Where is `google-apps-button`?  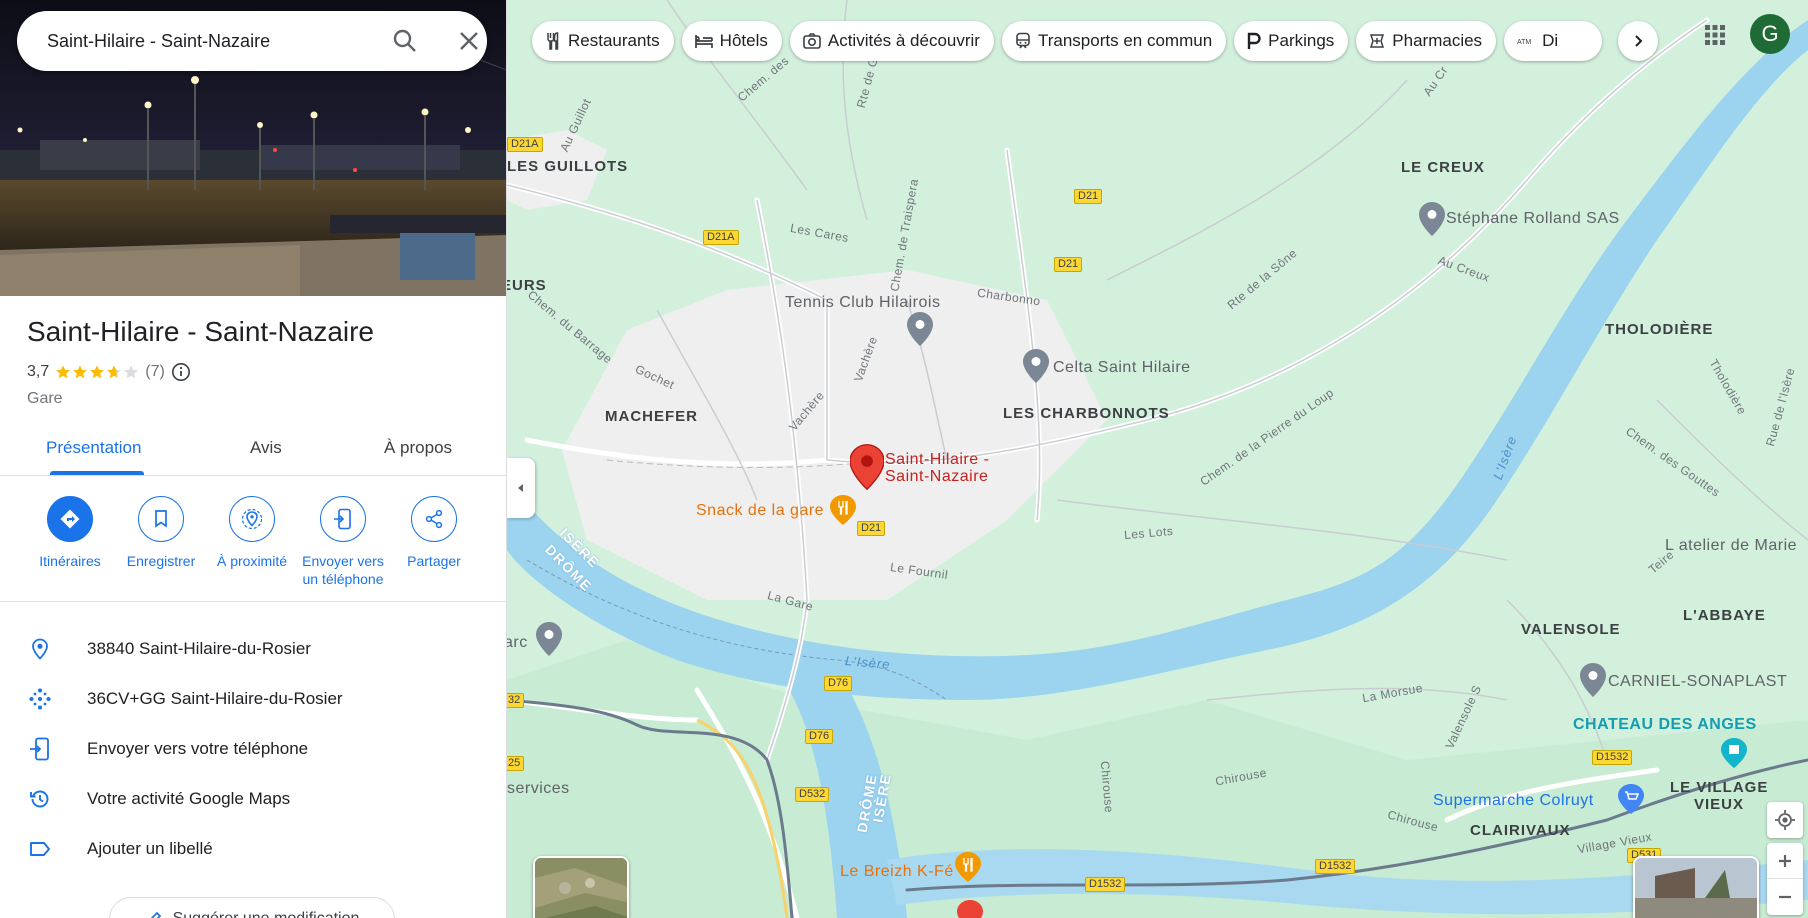 google-apps-button is located at coordinates (1715, 35).